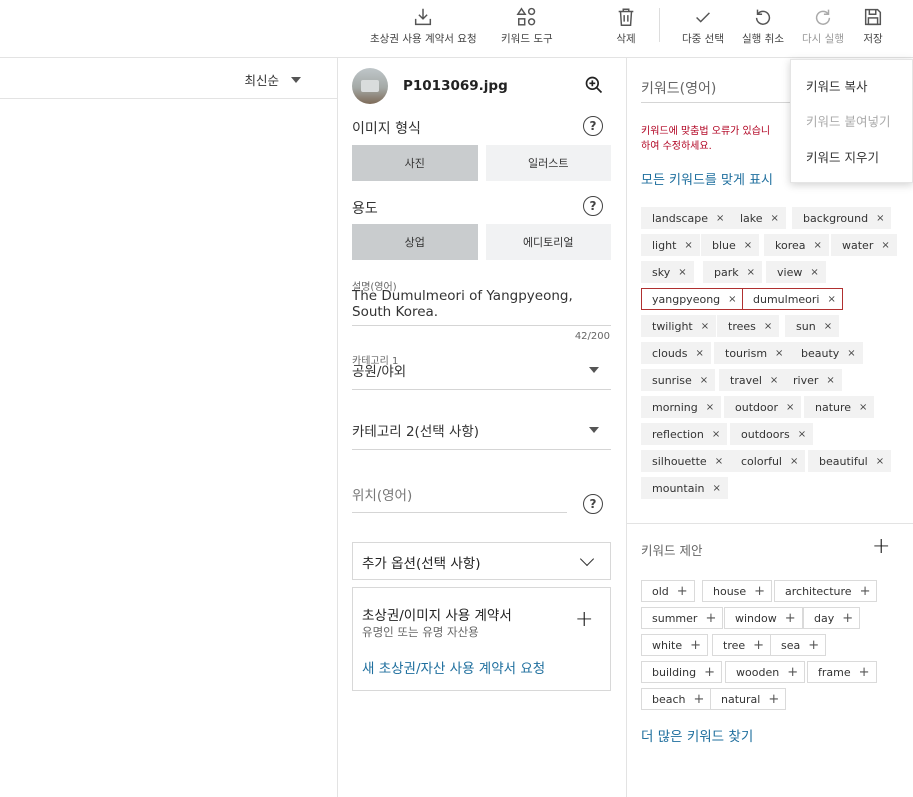 This screenshot has width=913, height=797. What do you see at coordinates (548, 242) in the screenshot?
I see `usage-editorial-option: 에디토리얼` at bounding box center [548, 242].